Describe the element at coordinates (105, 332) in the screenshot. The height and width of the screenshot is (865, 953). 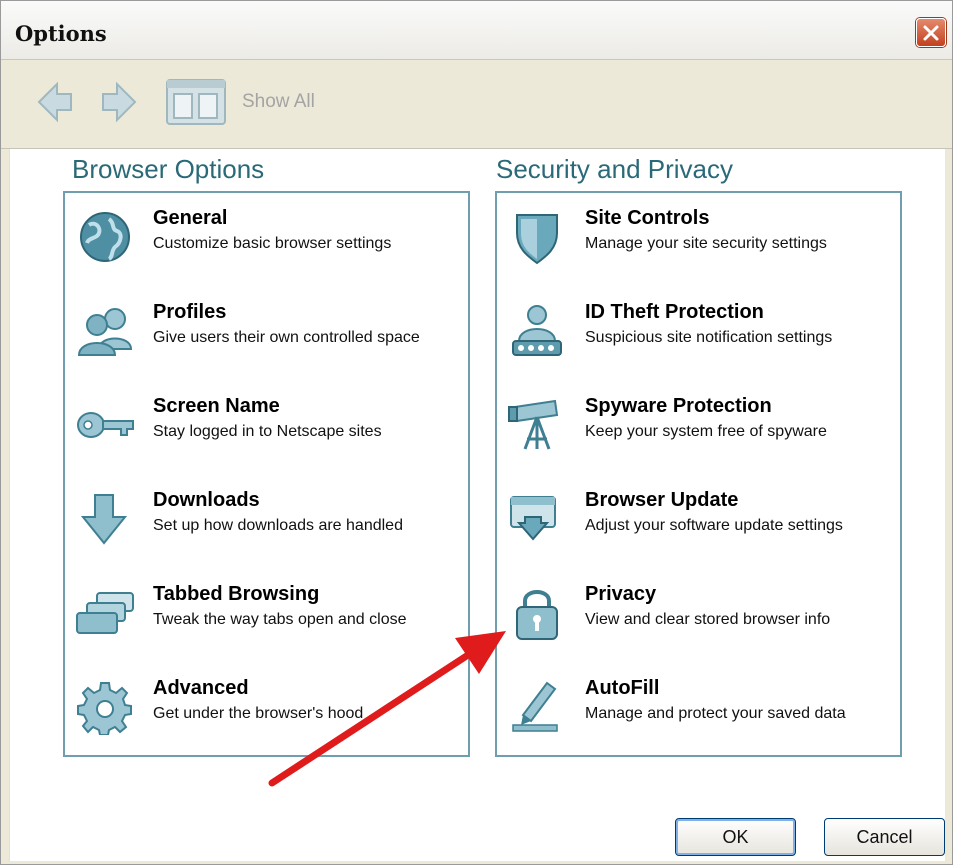
I see `users-icon` at that location.